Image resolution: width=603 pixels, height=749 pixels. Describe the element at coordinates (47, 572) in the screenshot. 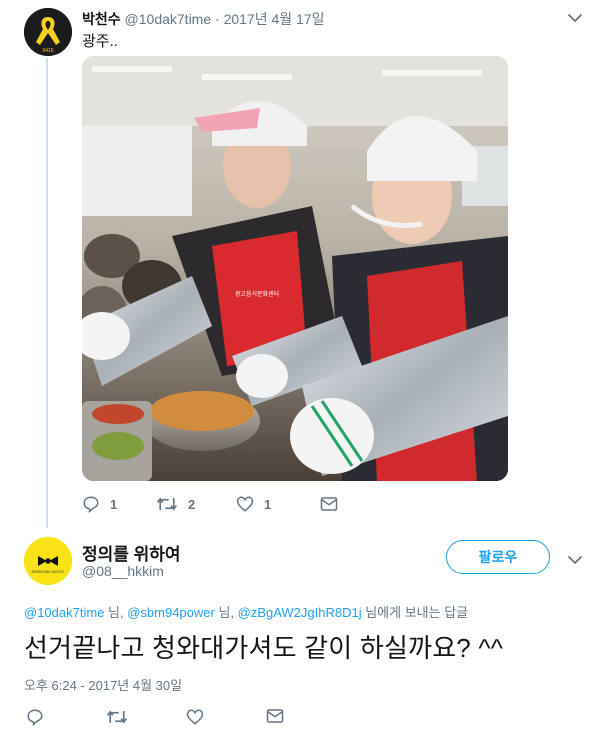

I see `avatar-caption: SEARCHING JUSTICE` at that location.